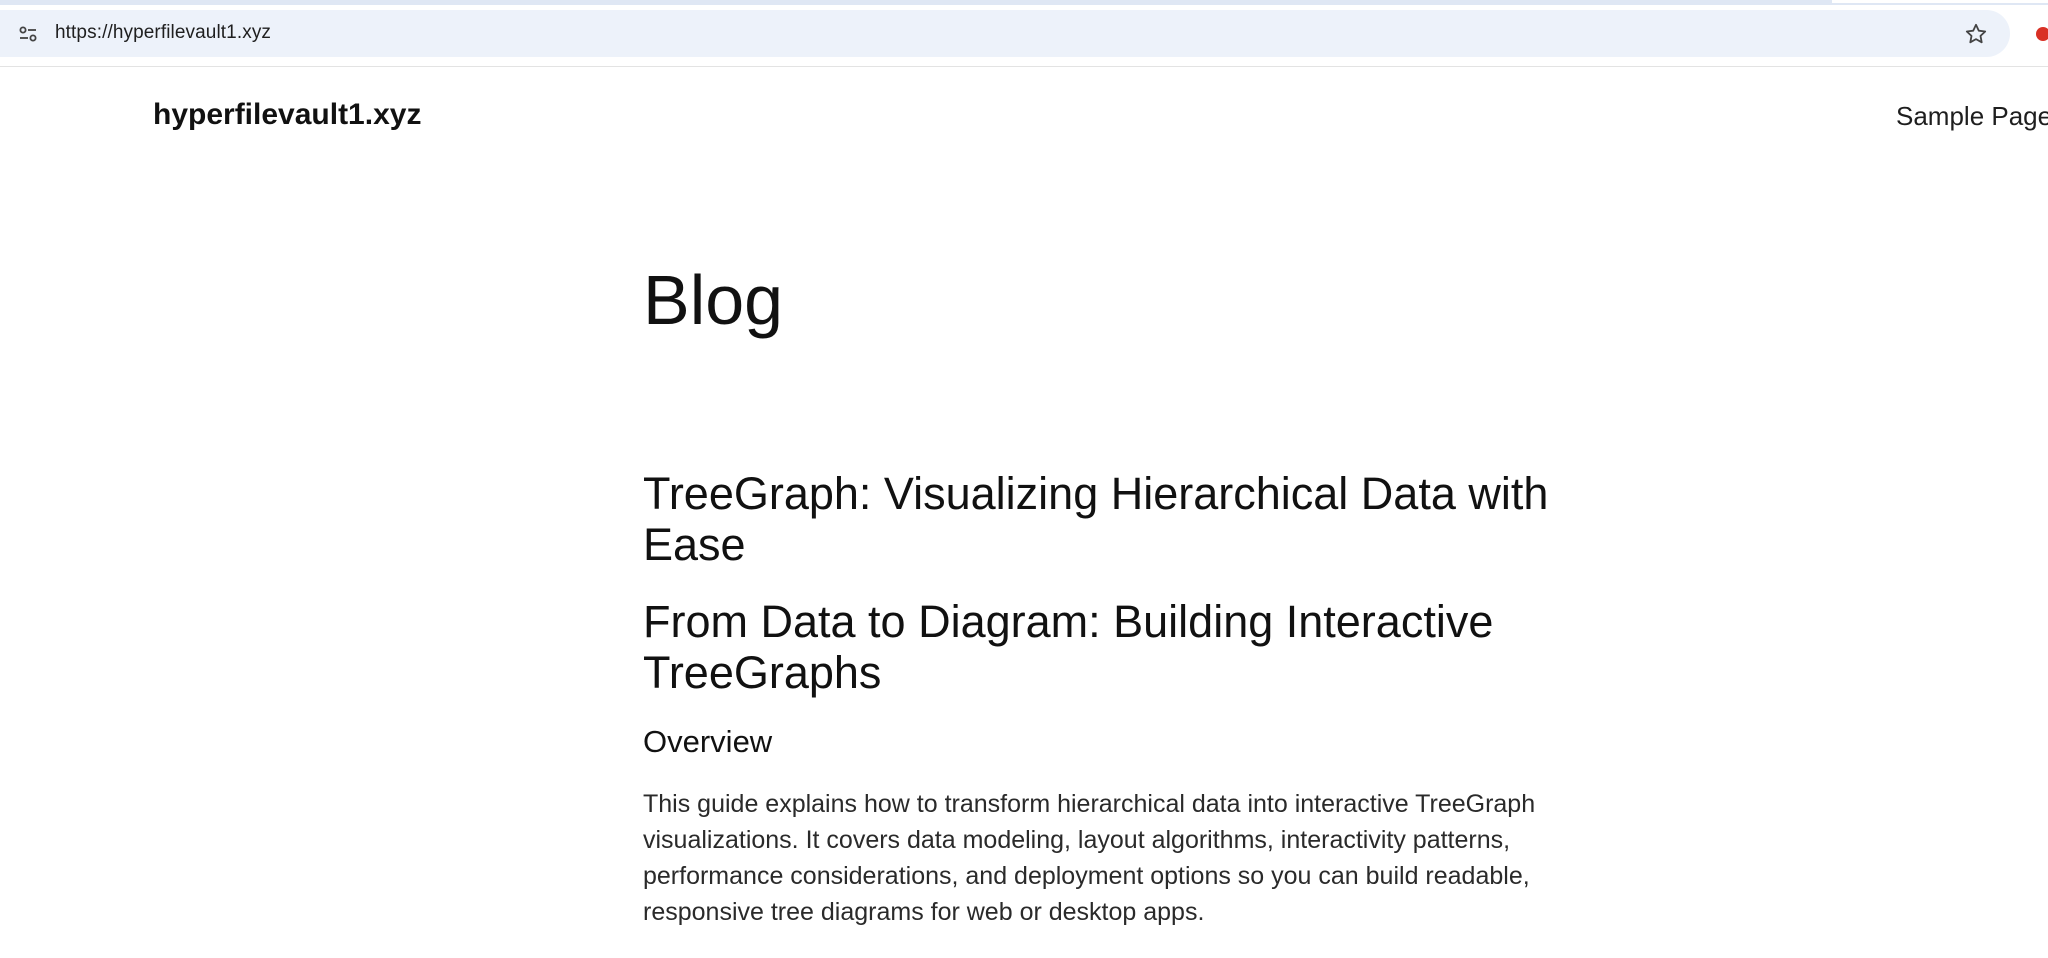 The image size is (2048, 958). What do you see at coordinates (1940, 1) in the screenshot?
I see `browser-tab-edge` at bounding box center [1940, 1].